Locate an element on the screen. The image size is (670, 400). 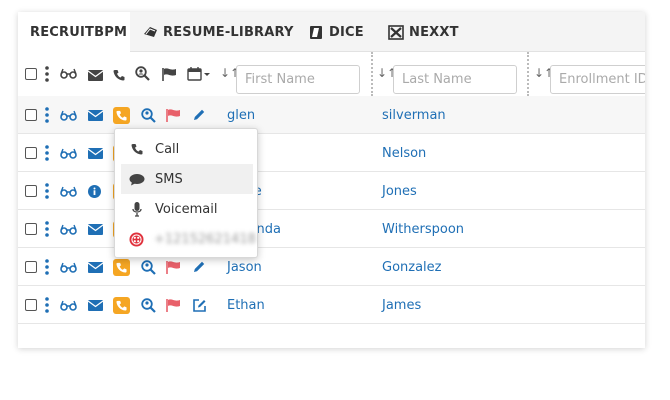
select-all-checkbox is located at coordinates (31, 74).